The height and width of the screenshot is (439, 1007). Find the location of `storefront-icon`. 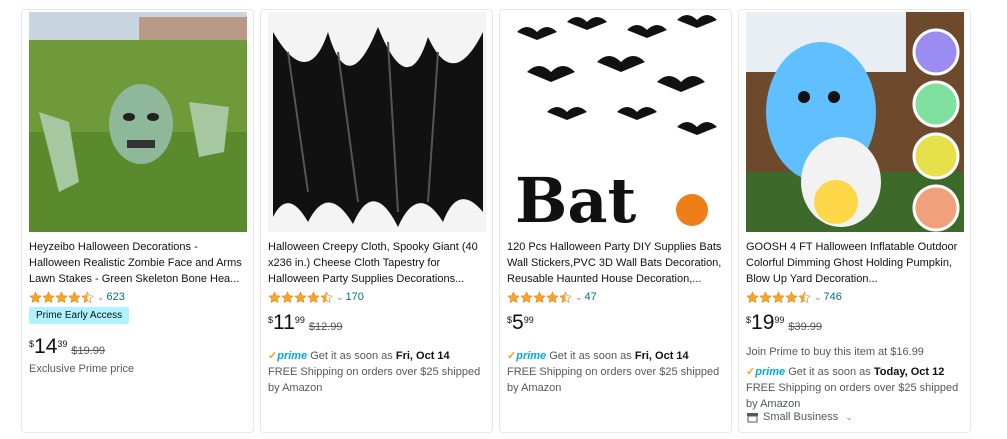

storefront-icon is located at coordinates (752, 417).